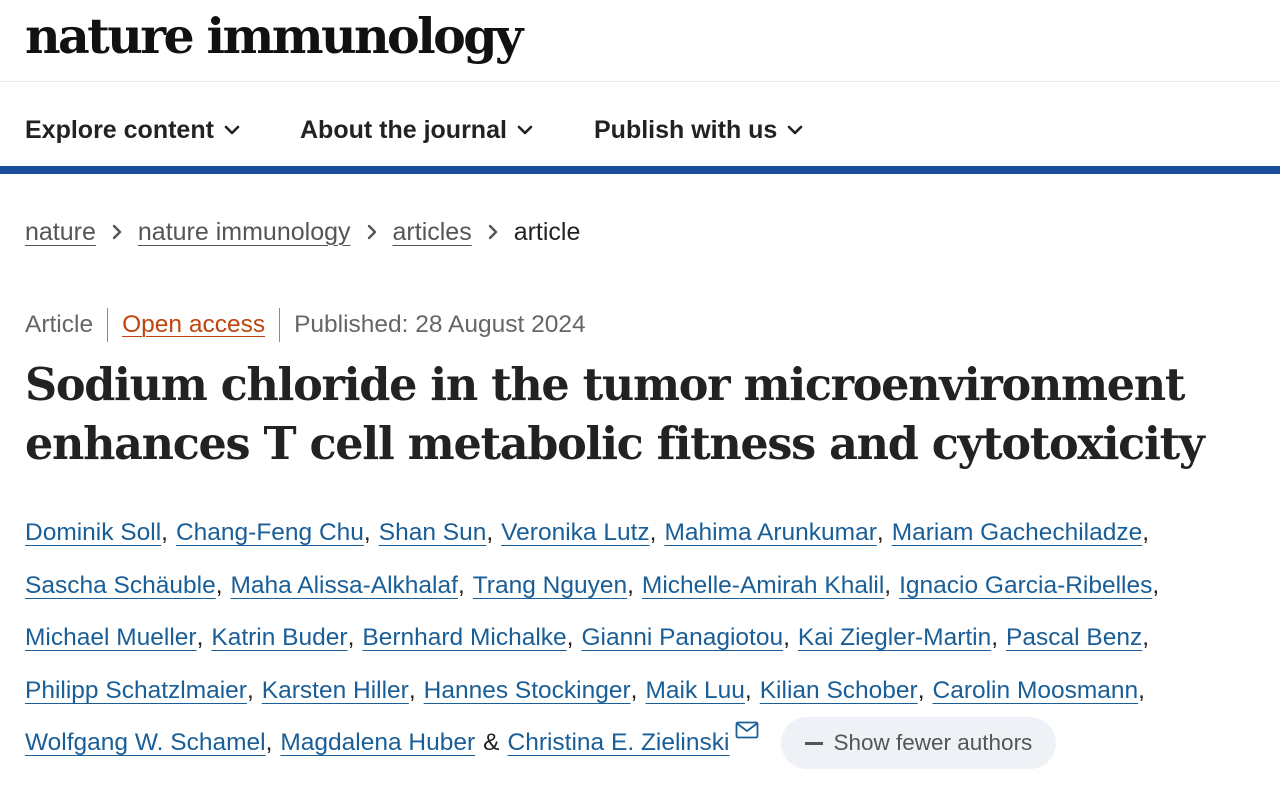 The image size is (1280, 785). I want to click on nav-about-the-journal-label: About the journal, so click(403, 129).